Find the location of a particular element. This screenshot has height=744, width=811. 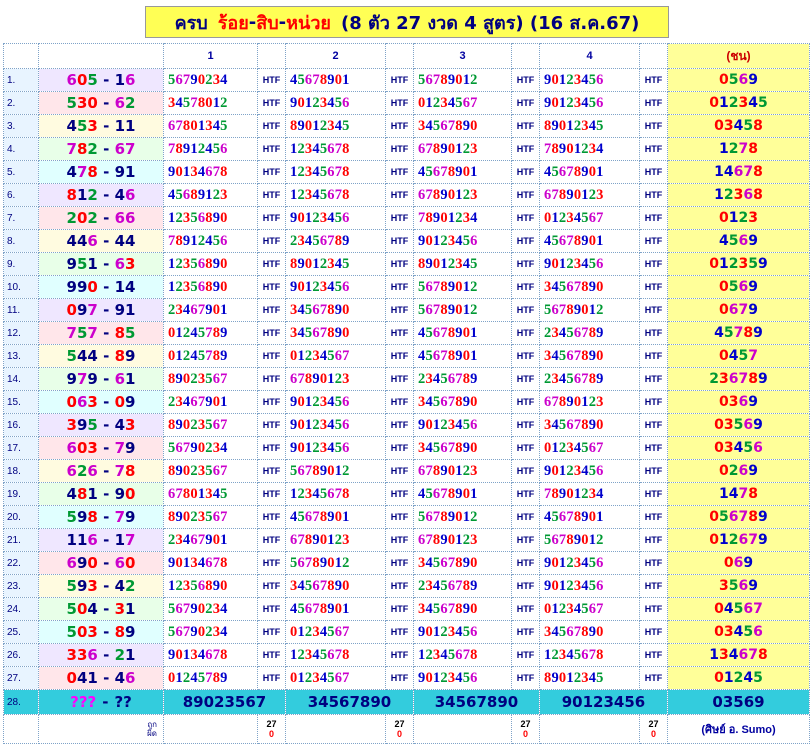

row-number: 28. is located at coordinates (21, 702).